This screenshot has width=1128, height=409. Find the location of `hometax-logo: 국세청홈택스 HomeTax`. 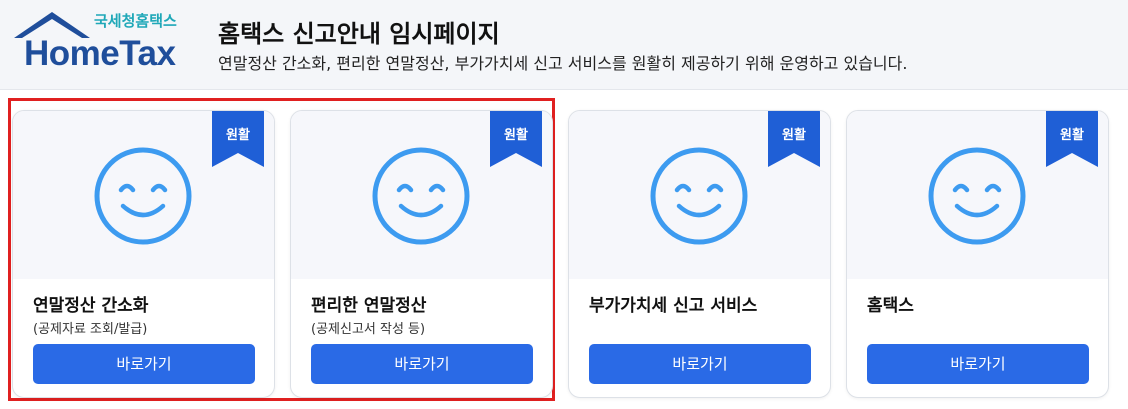

hometax-logo: 국세청홈택스 HomeTax is located at coordinates (96, 40).